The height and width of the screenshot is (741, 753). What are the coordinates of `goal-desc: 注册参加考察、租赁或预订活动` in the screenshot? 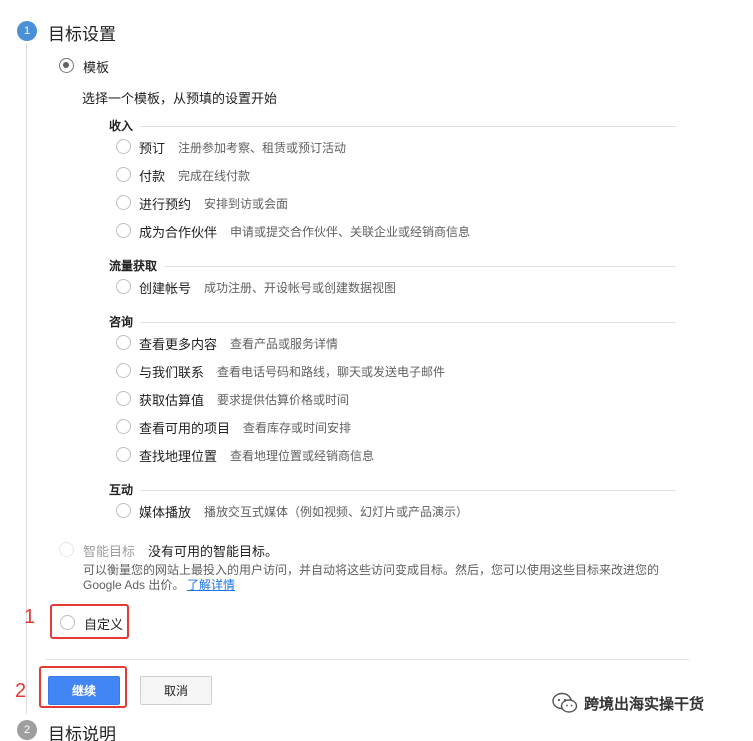 It's located at (262, 148).